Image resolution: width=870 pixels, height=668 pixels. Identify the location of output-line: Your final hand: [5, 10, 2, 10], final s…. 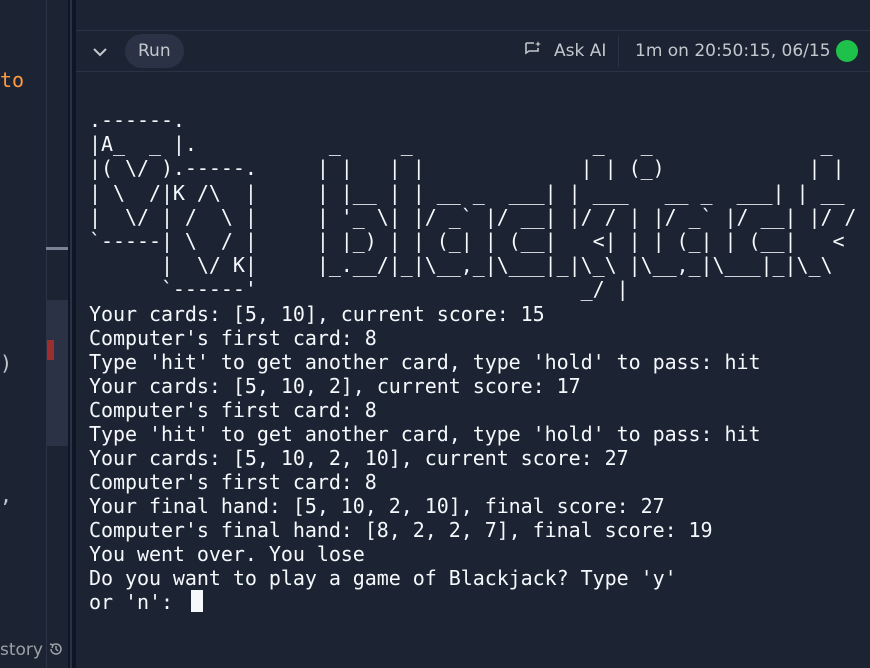
(377, 506).